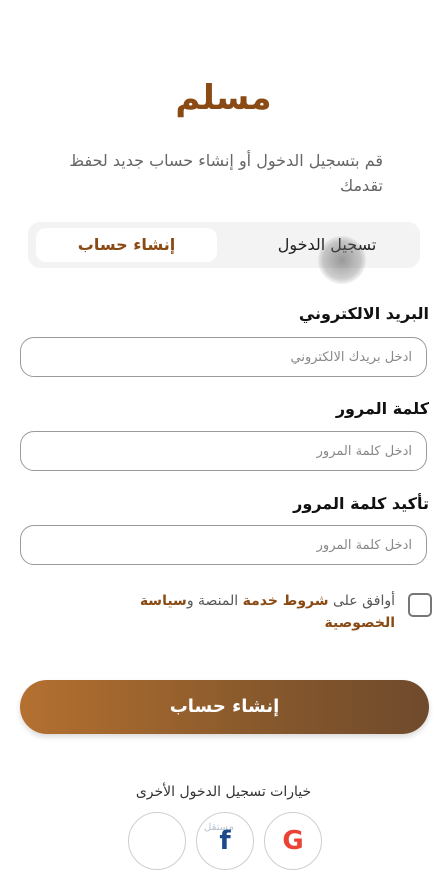 The width and height of the screenshot is (447, 870). What do you see at coordinates (361, 601) in the screenshot?
I see `agreement-prefix: أوافق على` at bounding box center [361, 601].